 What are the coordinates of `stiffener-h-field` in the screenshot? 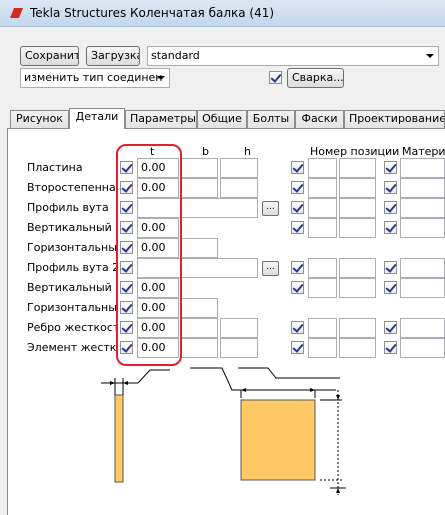 It's located at (239, 328).